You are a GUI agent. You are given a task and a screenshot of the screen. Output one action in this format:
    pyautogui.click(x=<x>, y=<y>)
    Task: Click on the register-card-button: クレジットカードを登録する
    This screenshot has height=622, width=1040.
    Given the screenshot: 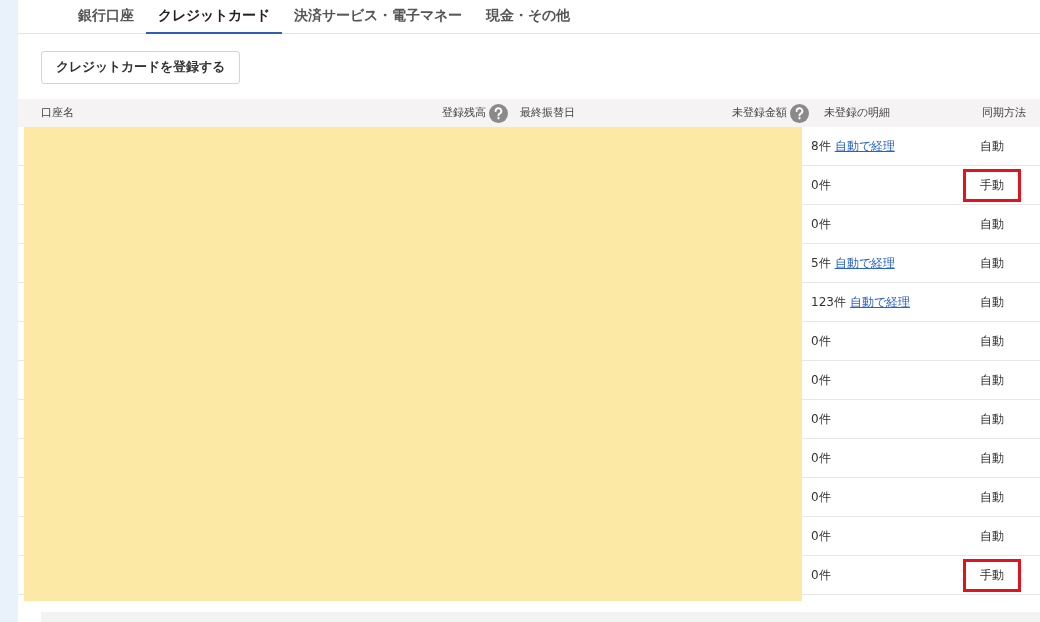 What is the action you would take?
    pyautogui.click(x=140, y=67)
    